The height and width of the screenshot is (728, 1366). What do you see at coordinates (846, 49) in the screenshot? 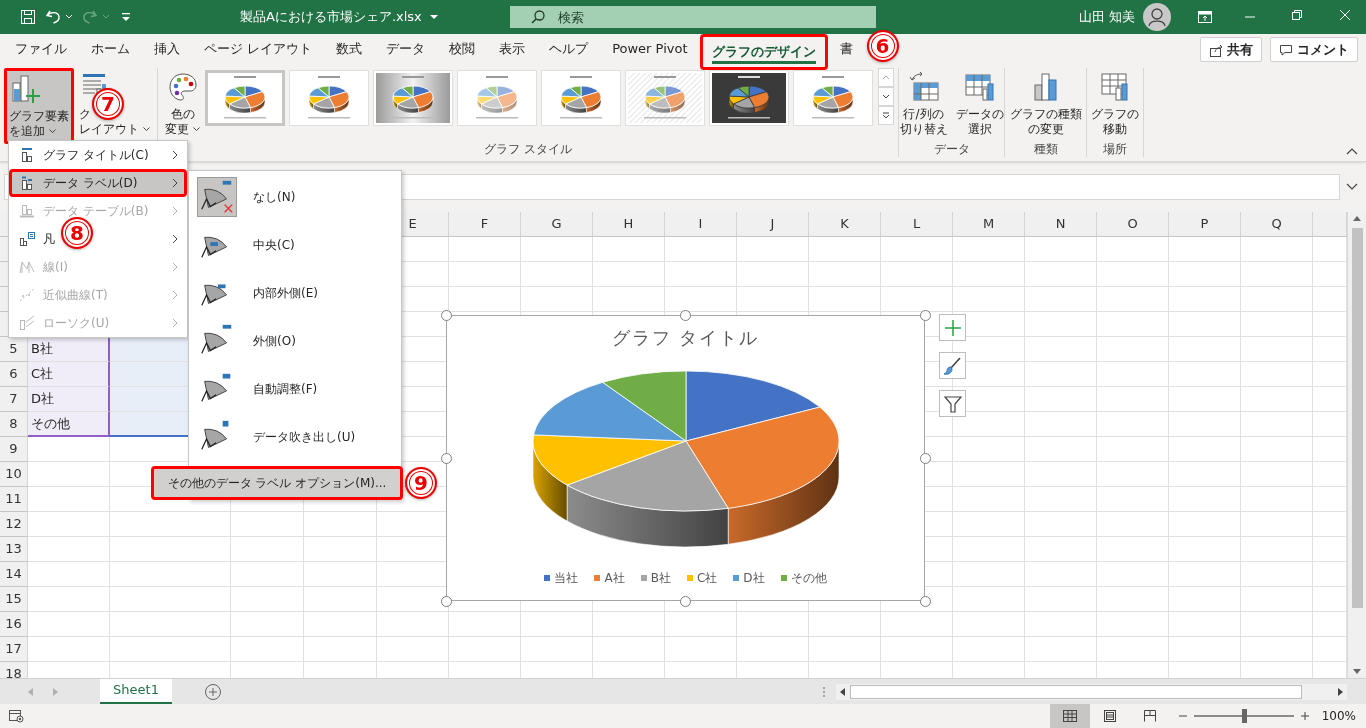
I see `ribbon-tab: 書` at bounding box center [846, 49].